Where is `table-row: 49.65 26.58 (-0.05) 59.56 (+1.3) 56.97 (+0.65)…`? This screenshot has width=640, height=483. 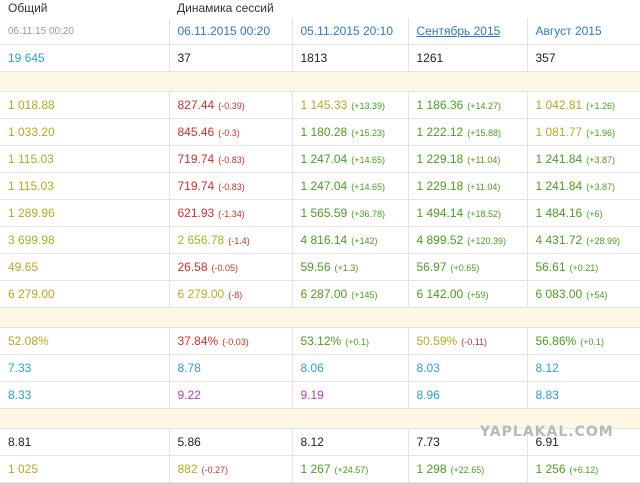
table-row: 49.65 26.58 (-0.05) 59.56 (+1.3) 56.97 (+0.65)… is located at coordinates (320, 267).